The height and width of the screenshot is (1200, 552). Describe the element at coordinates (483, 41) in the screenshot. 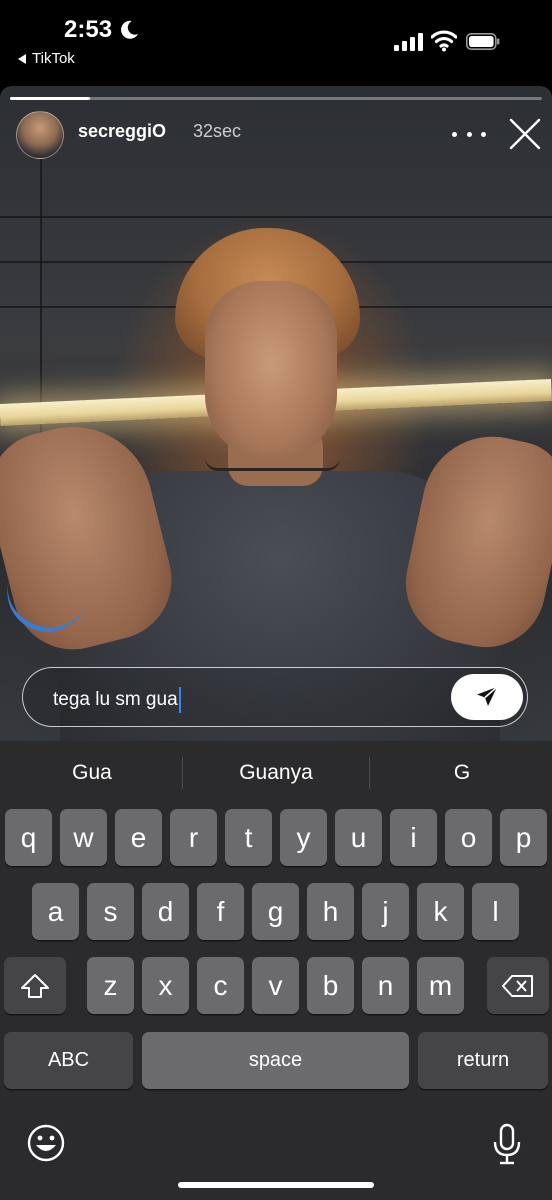

I see `battery-icon` at that location.